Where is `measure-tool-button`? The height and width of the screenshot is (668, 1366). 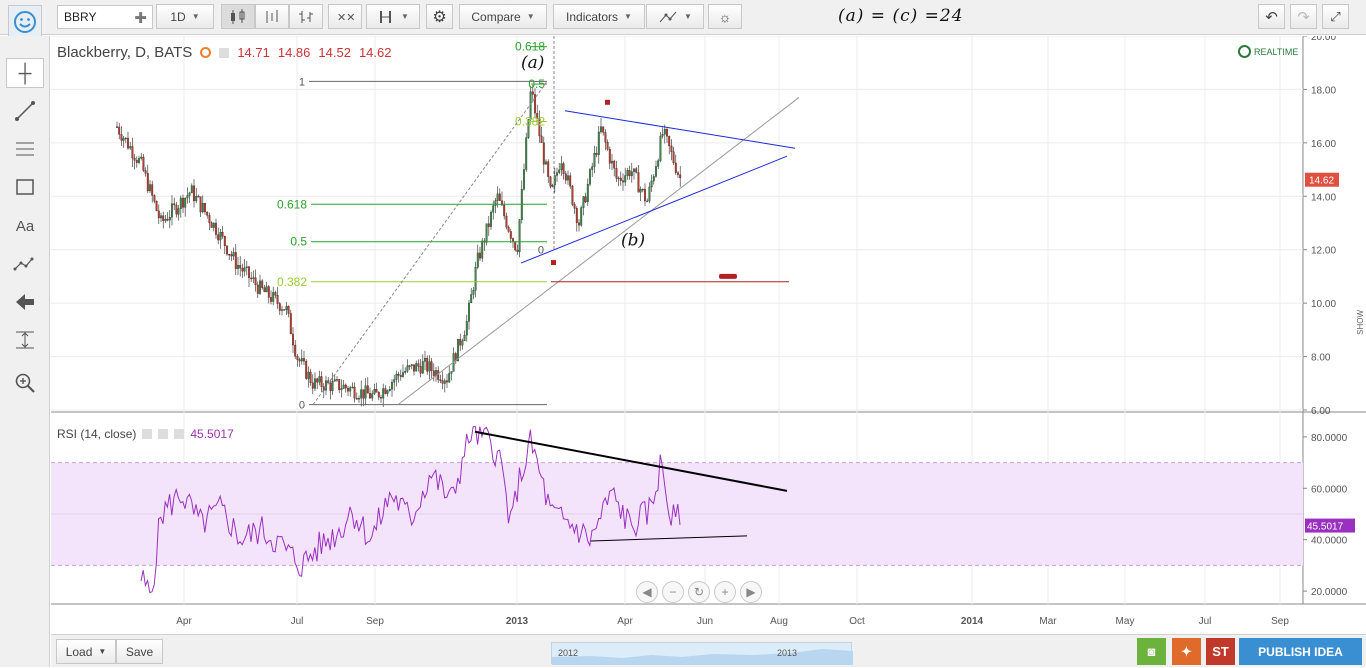
measure-tool-button is located at coordinates (25, 340).